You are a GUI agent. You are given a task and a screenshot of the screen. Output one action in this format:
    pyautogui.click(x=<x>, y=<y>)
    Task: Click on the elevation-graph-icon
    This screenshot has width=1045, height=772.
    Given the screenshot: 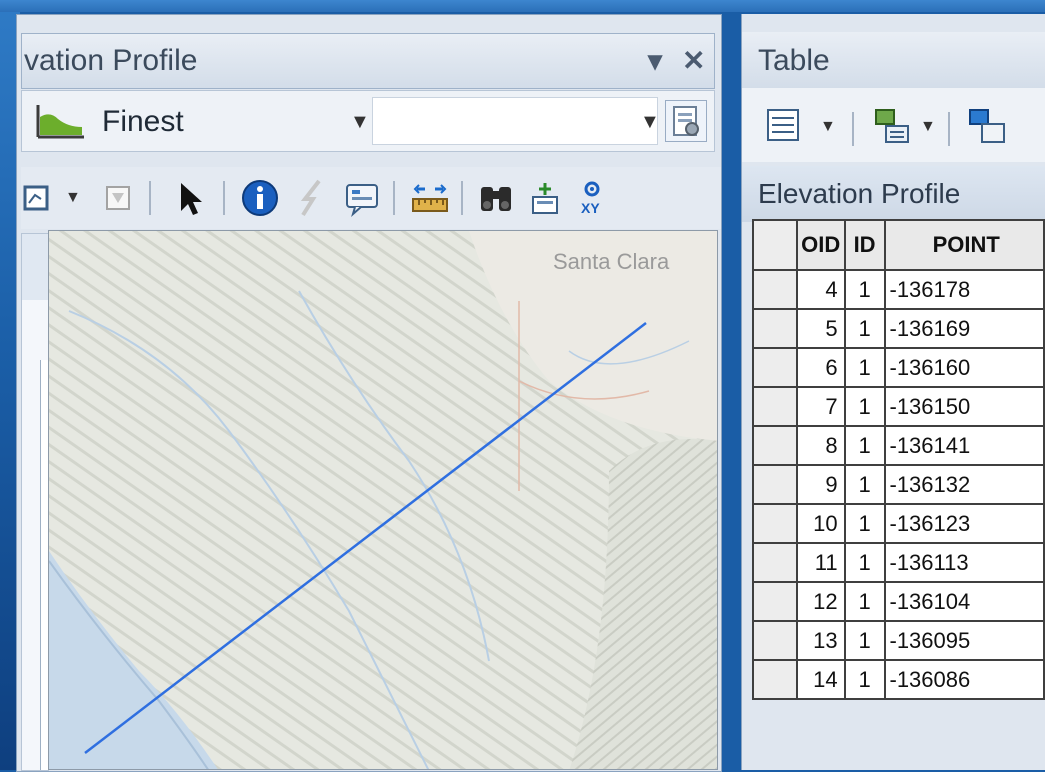 What is the action you would take?
    pyautogui.click(x=61, y=121)
    